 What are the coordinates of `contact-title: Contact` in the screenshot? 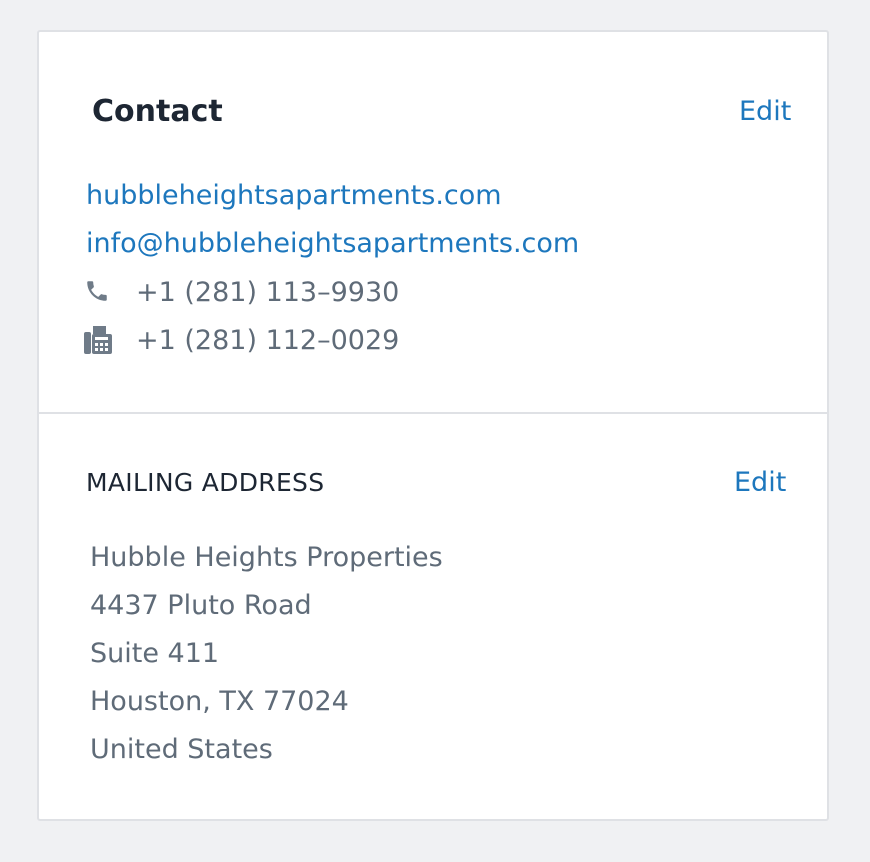 It's located at (157, 111).